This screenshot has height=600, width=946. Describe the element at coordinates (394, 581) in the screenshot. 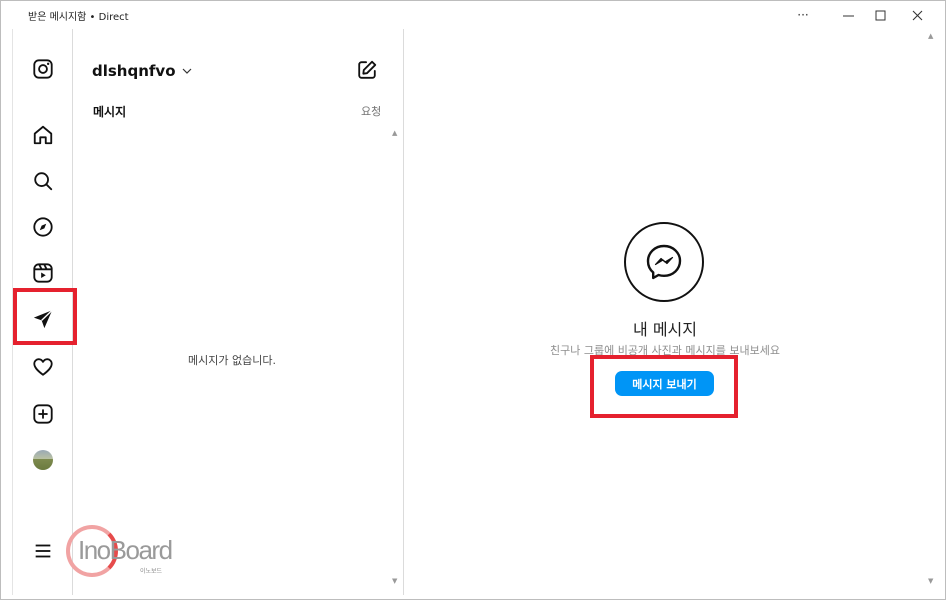

I see `scroll-down-arrow-icon: ▼` at that location.